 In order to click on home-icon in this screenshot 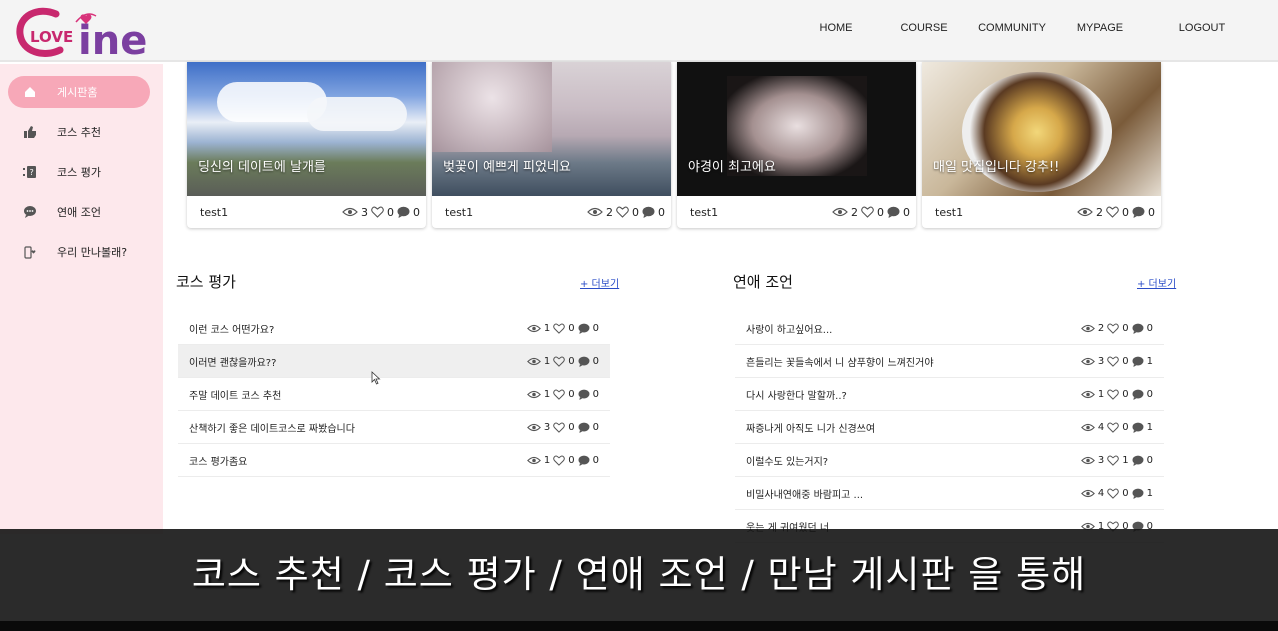, I will do `click(30, 92)`.